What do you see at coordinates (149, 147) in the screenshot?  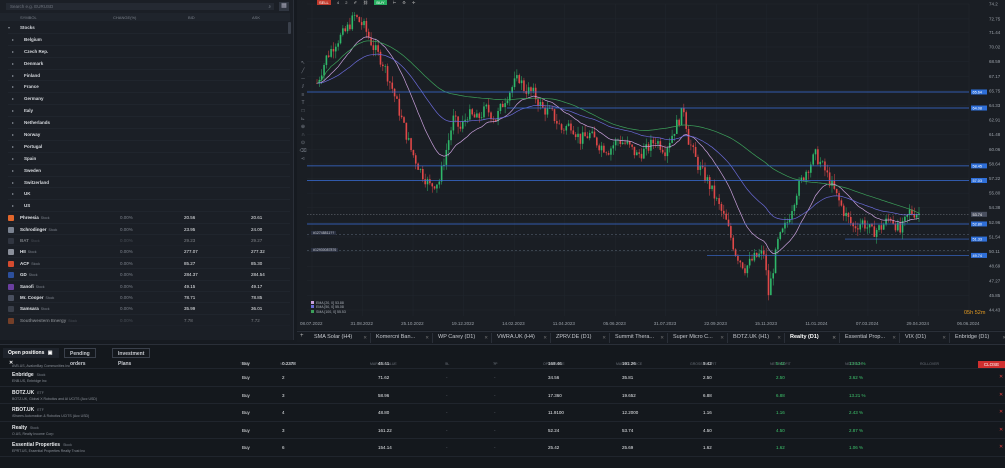 I see `watchlist-group: ▸ Portugal` at bounding box center [149, 147].